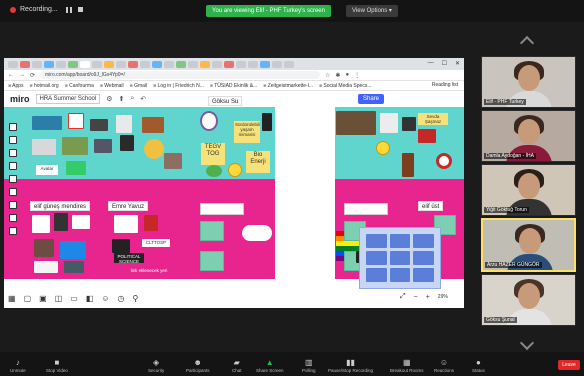 The height and width of the screenshot is (376, 584). What do you see at coordinates (428, 297) in the screenshot?
I see `zoom-in-icon: +` at bounding box center [428, 297].